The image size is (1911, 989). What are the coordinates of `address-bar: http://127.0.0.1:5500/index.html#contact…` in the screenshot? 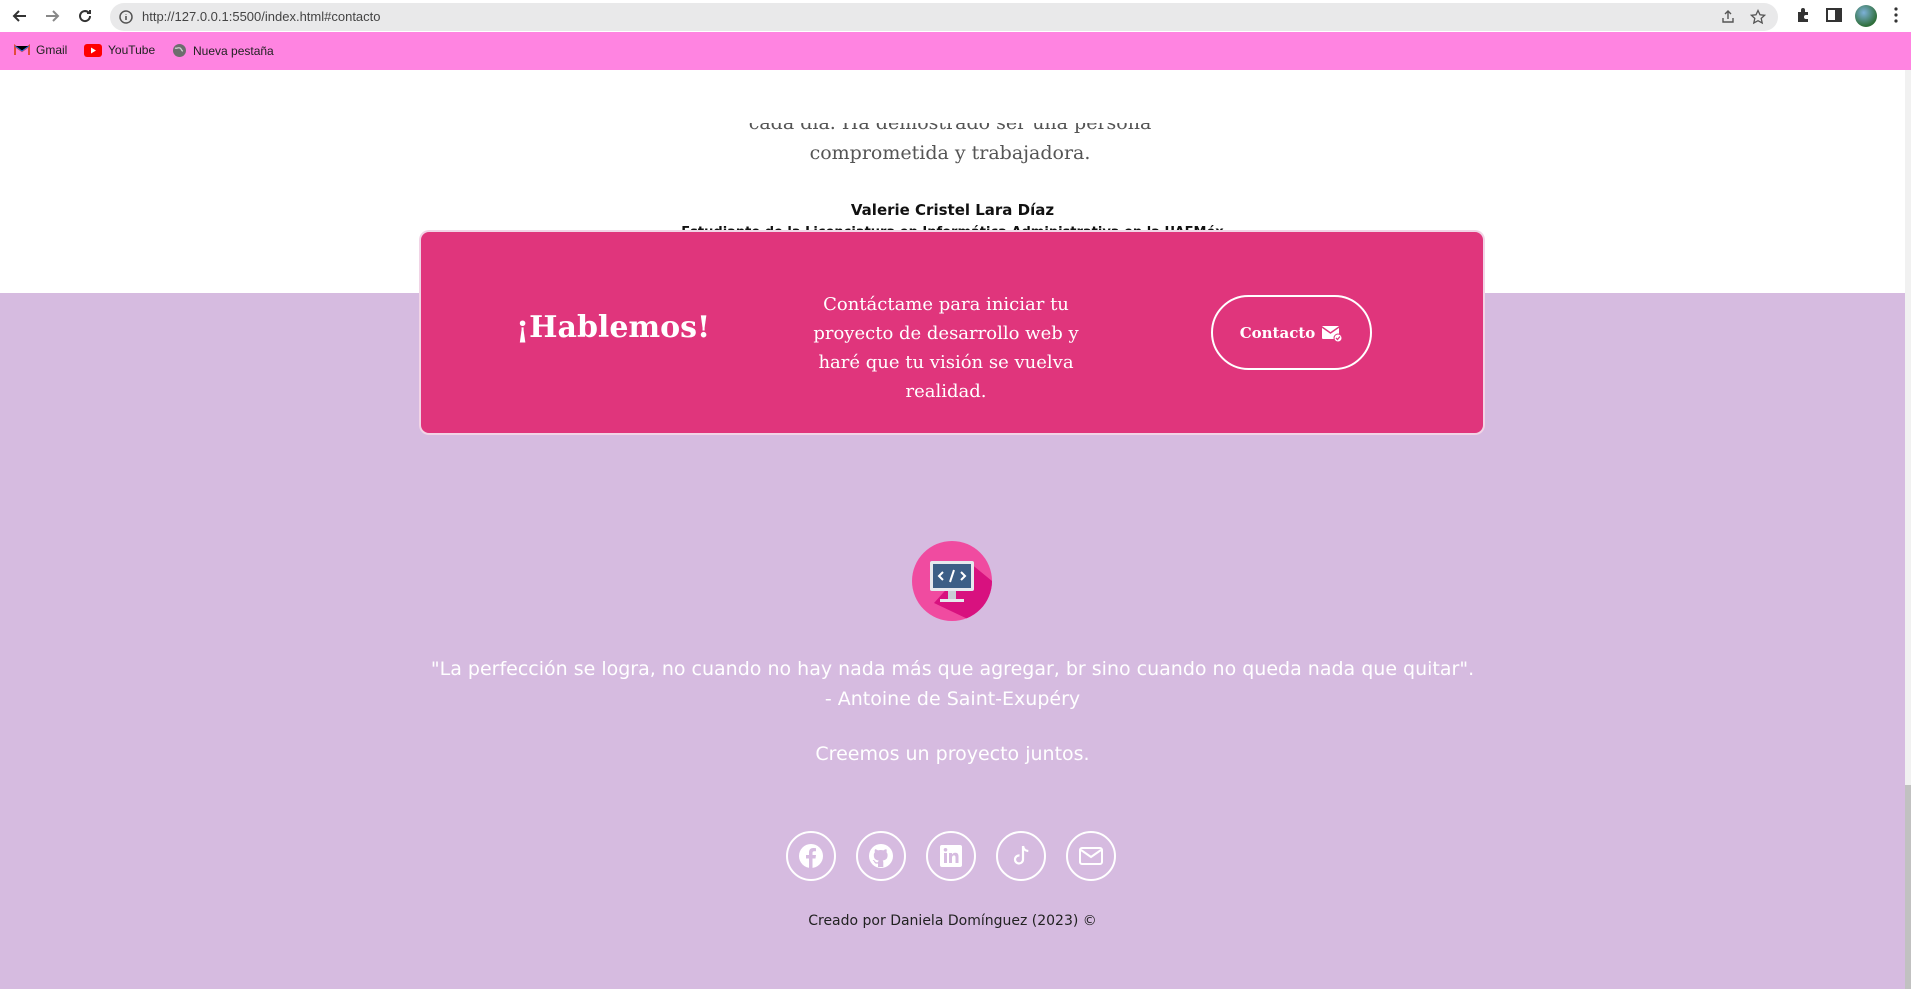 It's located at (944, 17).